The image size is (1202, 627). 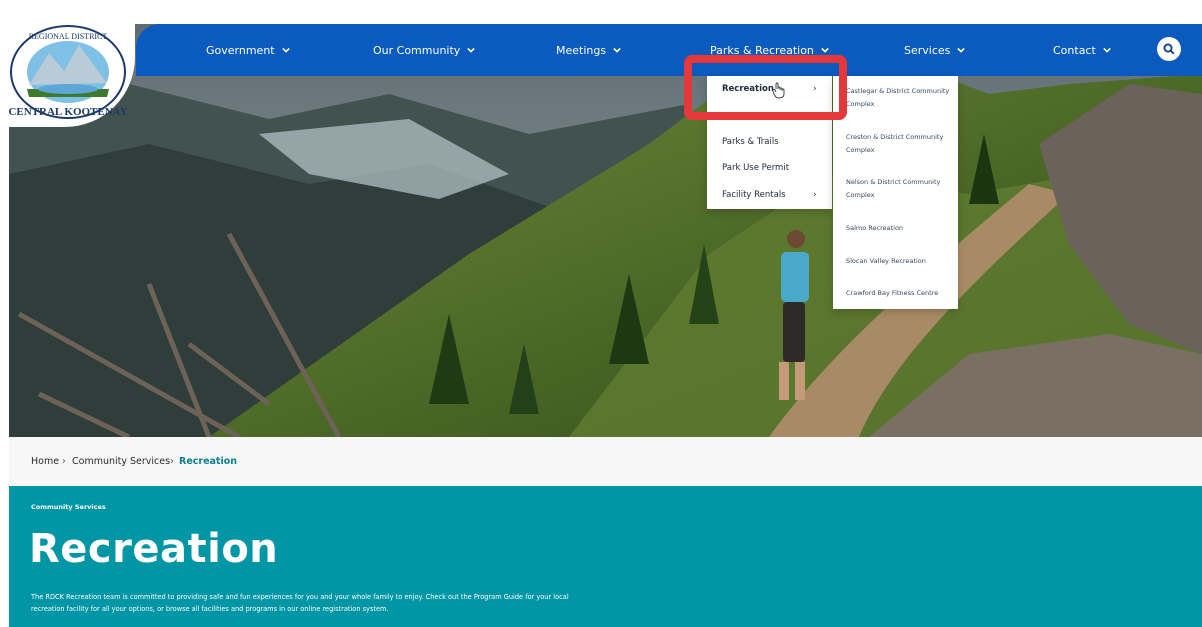 I want to click on menu-item-recreation: Recreation, so click(x=748, y=89).